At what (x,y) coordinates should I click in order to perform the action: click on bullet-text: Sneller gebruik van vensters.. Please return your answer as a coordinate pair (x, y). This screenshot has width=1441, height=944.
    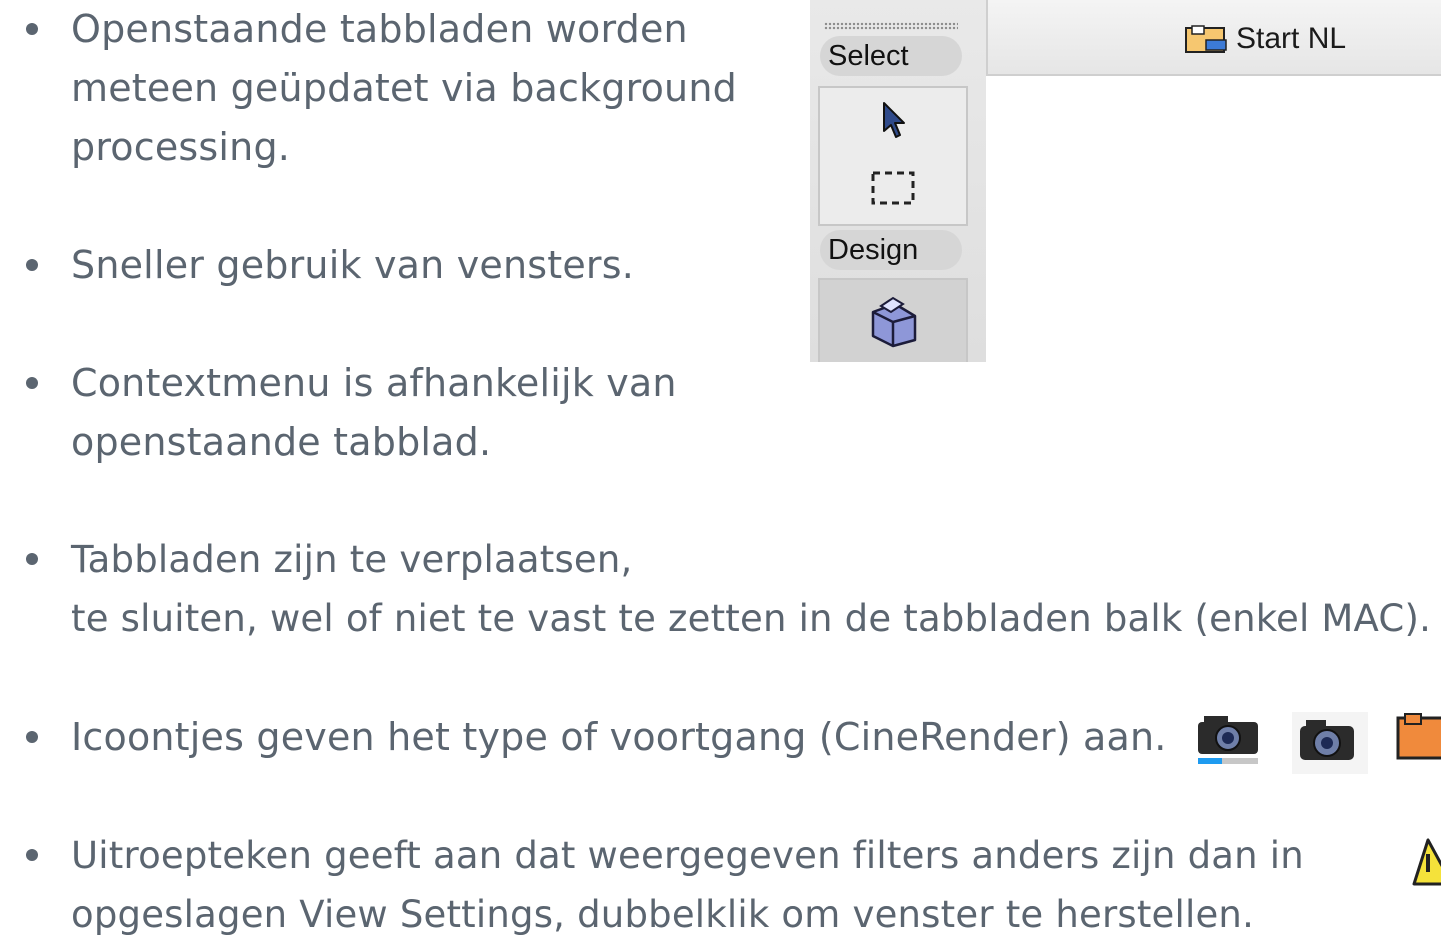
    Looking at the image, I should click on (352, 265).